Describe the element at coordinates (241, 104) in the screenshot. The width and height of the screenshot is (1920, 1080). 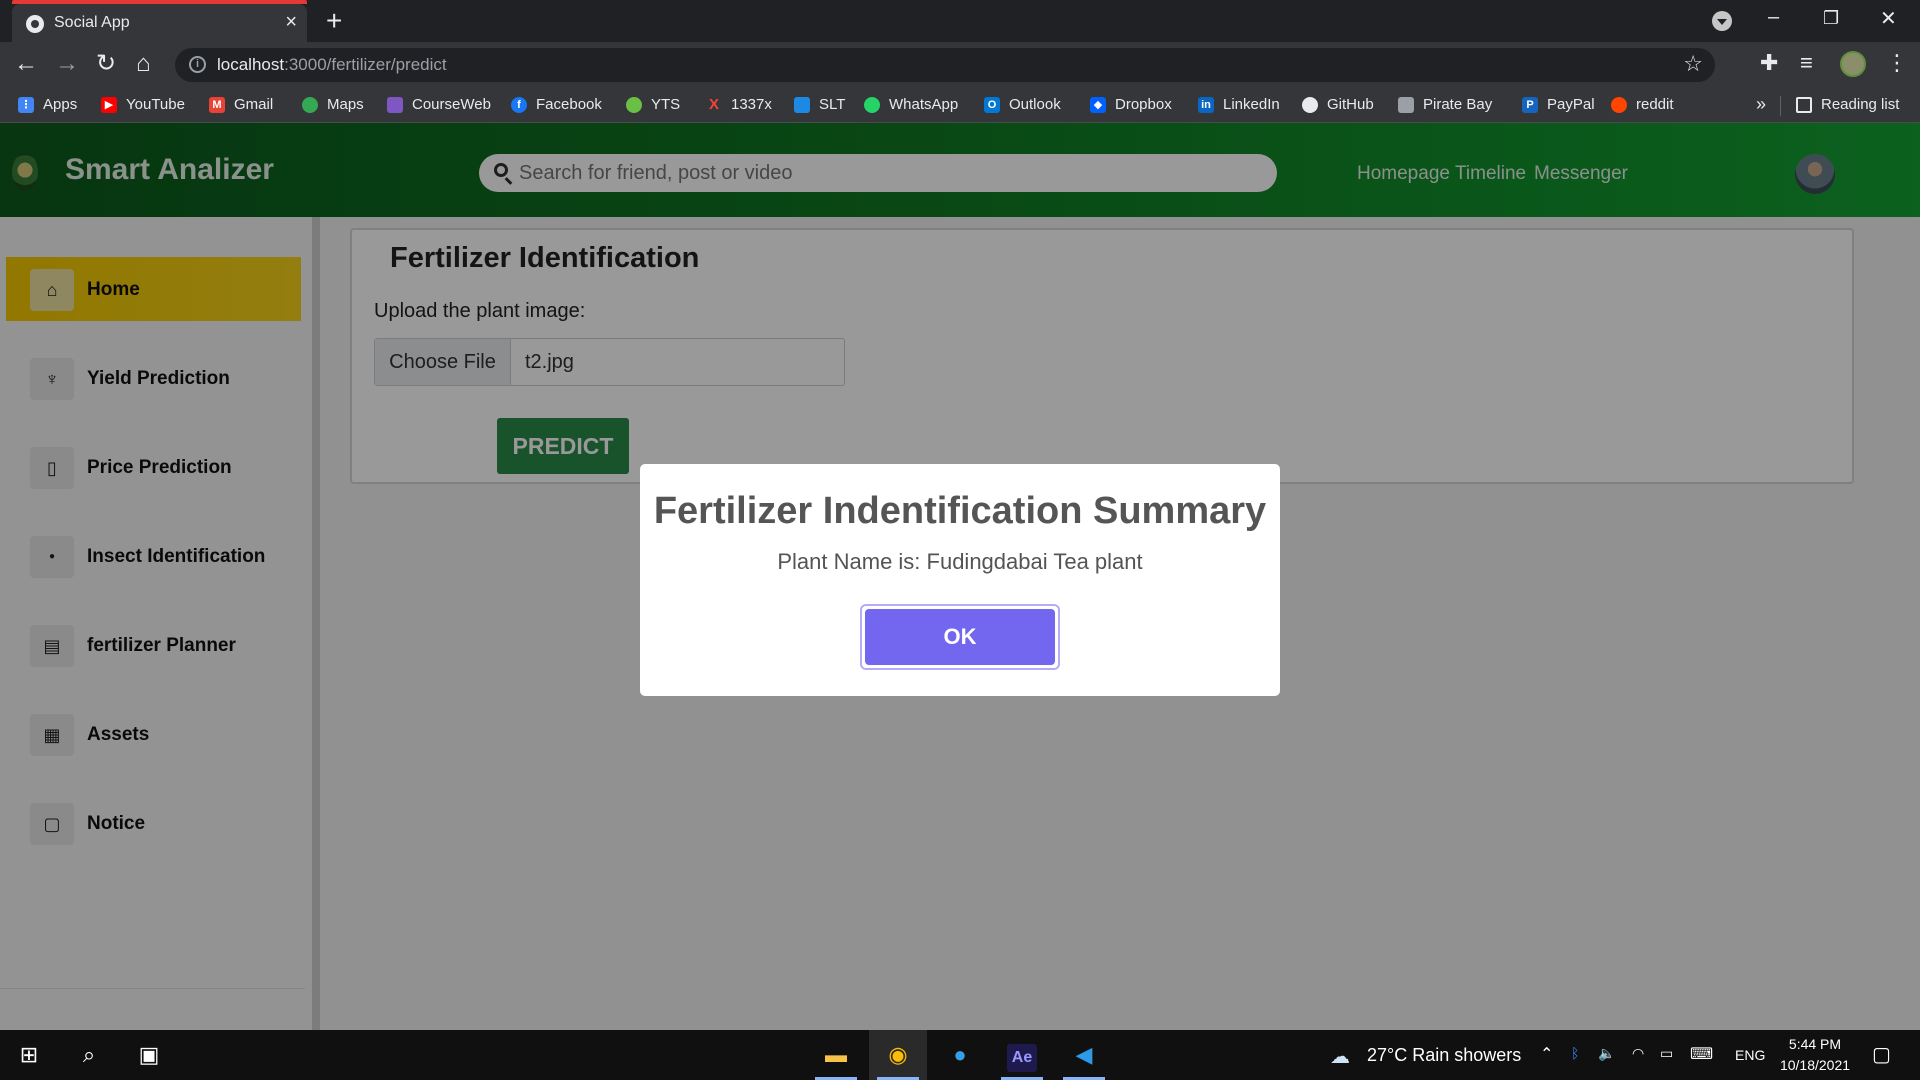
I see `bookmark-gmail: M Gmail` at that location.